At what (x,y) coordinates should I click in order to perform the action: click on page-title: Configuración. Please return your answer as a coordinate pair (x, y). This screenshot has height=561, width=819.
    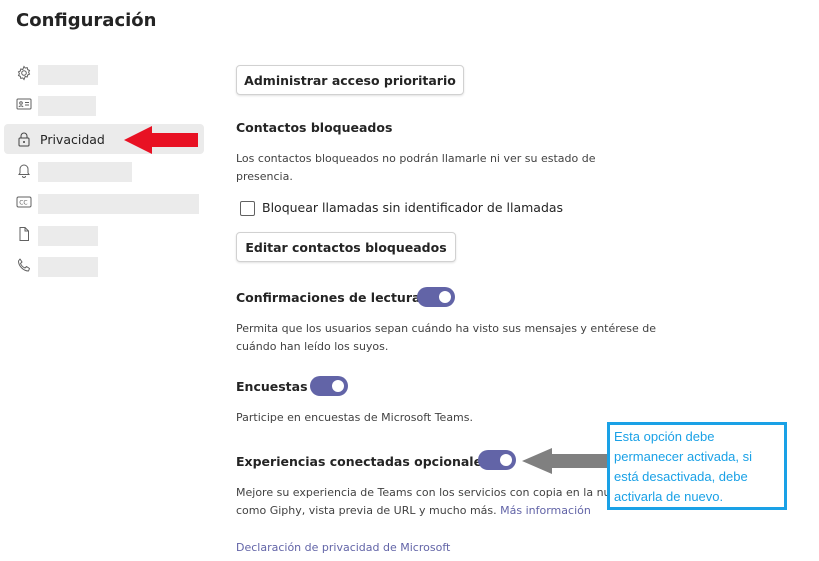
    Looking at the image, I should click on (86, 20).